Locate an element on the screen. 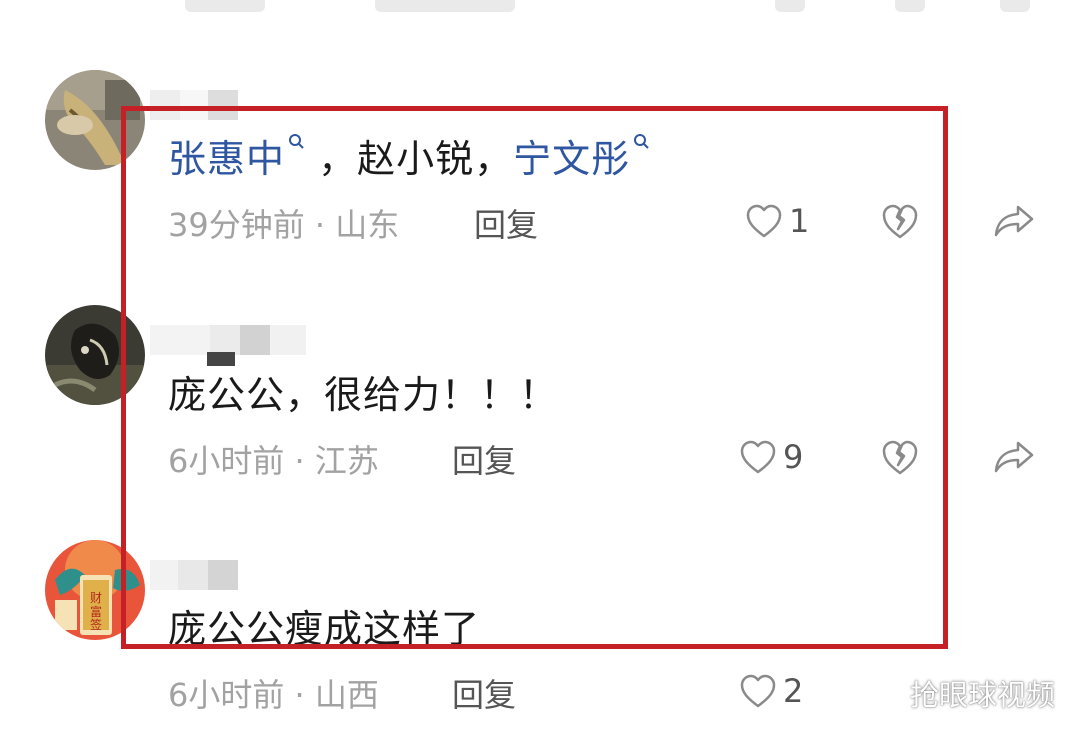 The image size is (1080, 742). reply-button: 回复 is located at coordinates (484, 693).